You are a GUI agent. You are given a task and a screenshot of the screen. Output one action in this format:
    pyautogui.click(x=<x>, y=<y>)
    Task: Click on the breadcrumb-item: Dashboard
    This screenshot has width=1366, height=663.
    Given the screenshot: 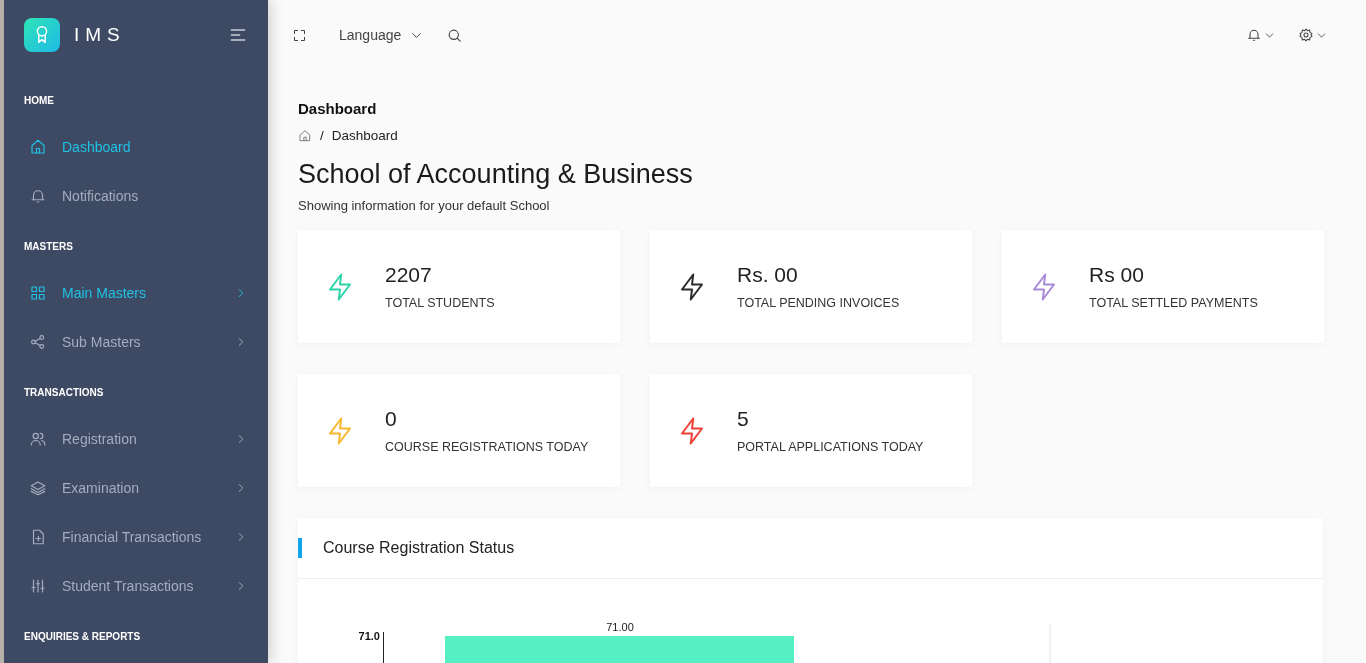 What is the action you would take?
    pyautogui.click(x=364, y=135)
    